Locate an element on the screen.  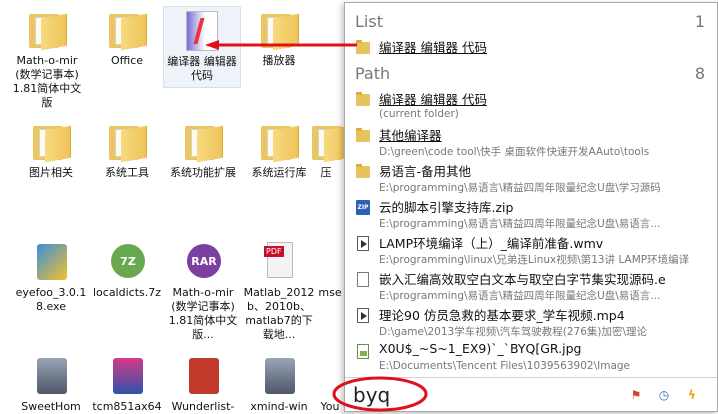
7z-archive-icon: 7Z is located at coordinates (128, 261).